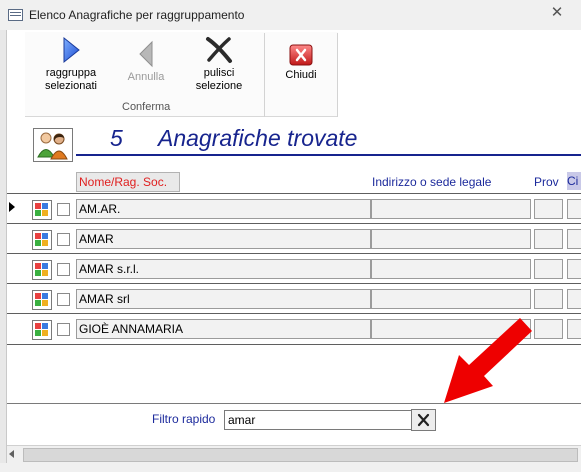 Image resolution: width=581 pixels, height=472 pixels. Describe the element at coordinates (11, 454) in the screenshot. I see `scroll-left-icon` at that location.